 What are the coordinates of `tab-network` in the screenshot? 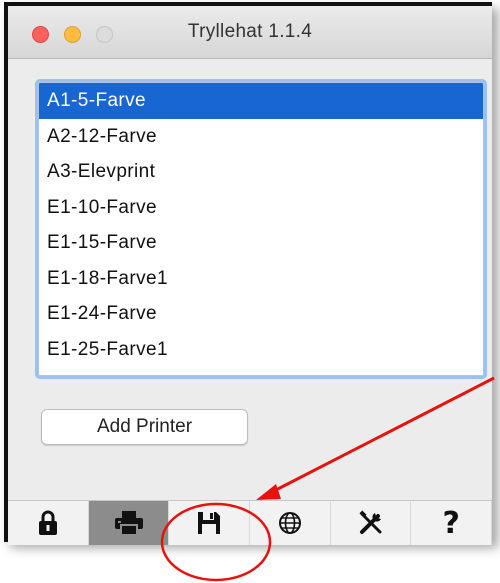 It's located at (290, 523).